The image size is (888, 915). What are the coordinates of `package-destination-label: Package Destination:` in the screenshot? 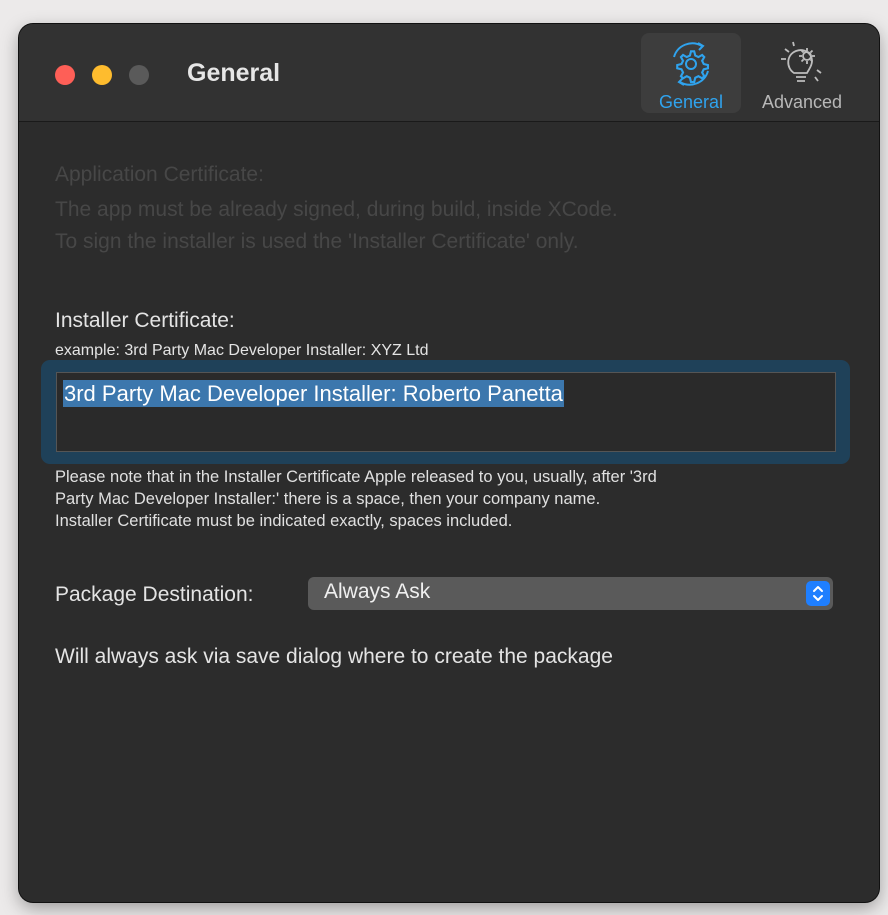 It's located at (154, 594).